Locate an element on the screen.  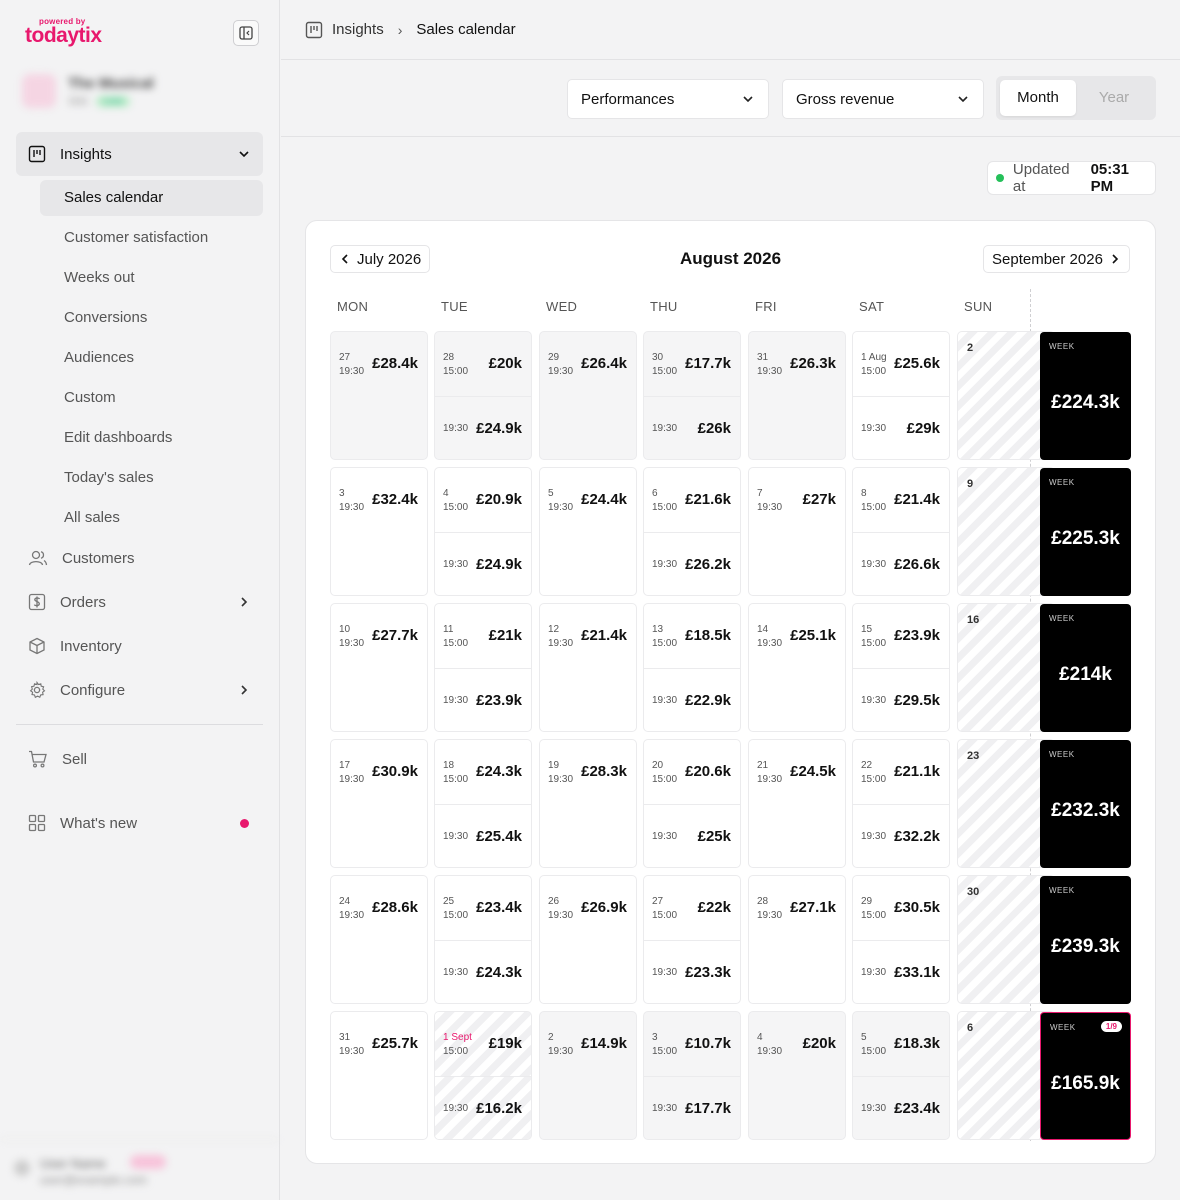
performance-slot: 12 19:30 £21.4k is located at coordinates (588, 667).